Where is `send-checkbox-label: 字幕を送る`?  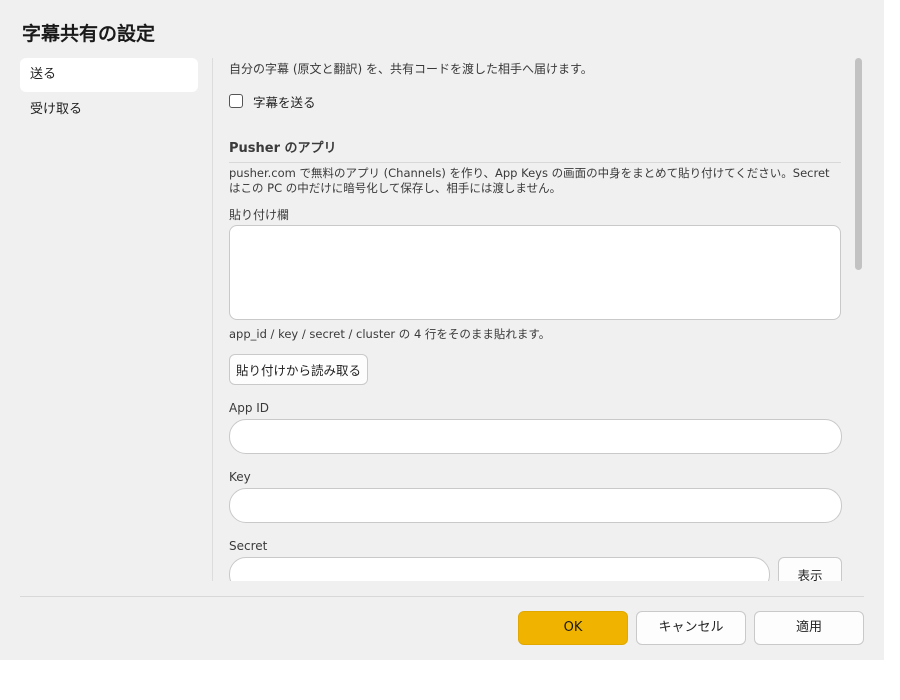
send-checkbox-label: 字幕を送る is located at coordinates (284, 101).